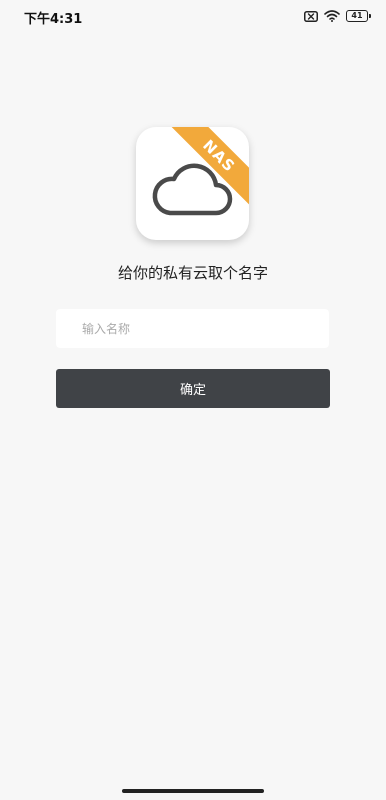  I want to click on status-icons: 41, so click(337, 16).